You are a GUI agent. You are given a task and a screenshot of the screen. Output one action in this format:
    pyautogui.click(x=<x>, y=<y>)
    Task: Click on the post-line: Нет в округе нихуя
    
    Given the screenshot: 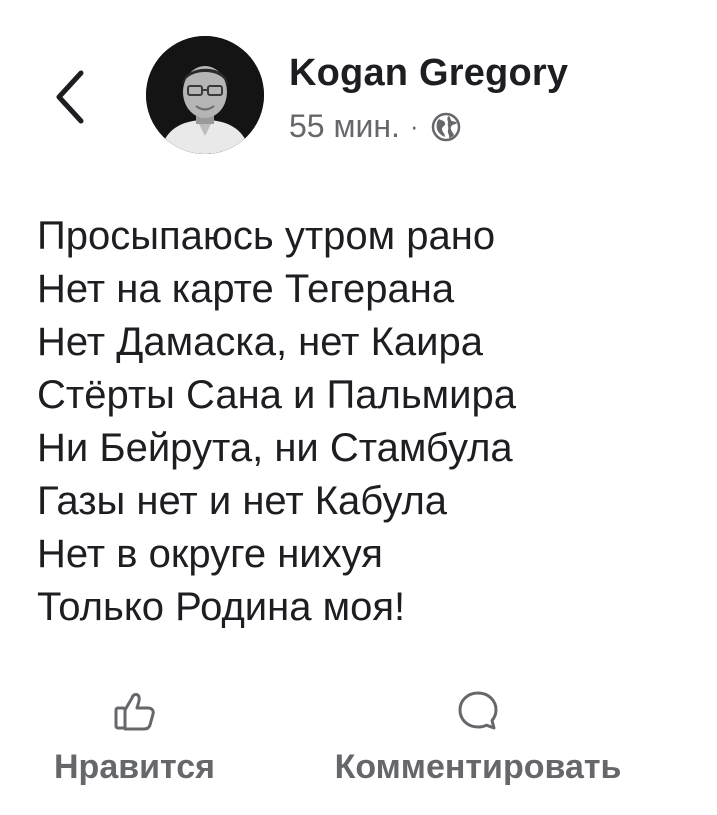 What is the action you would take?
    pyautogui.click(x=210, y=554)
    